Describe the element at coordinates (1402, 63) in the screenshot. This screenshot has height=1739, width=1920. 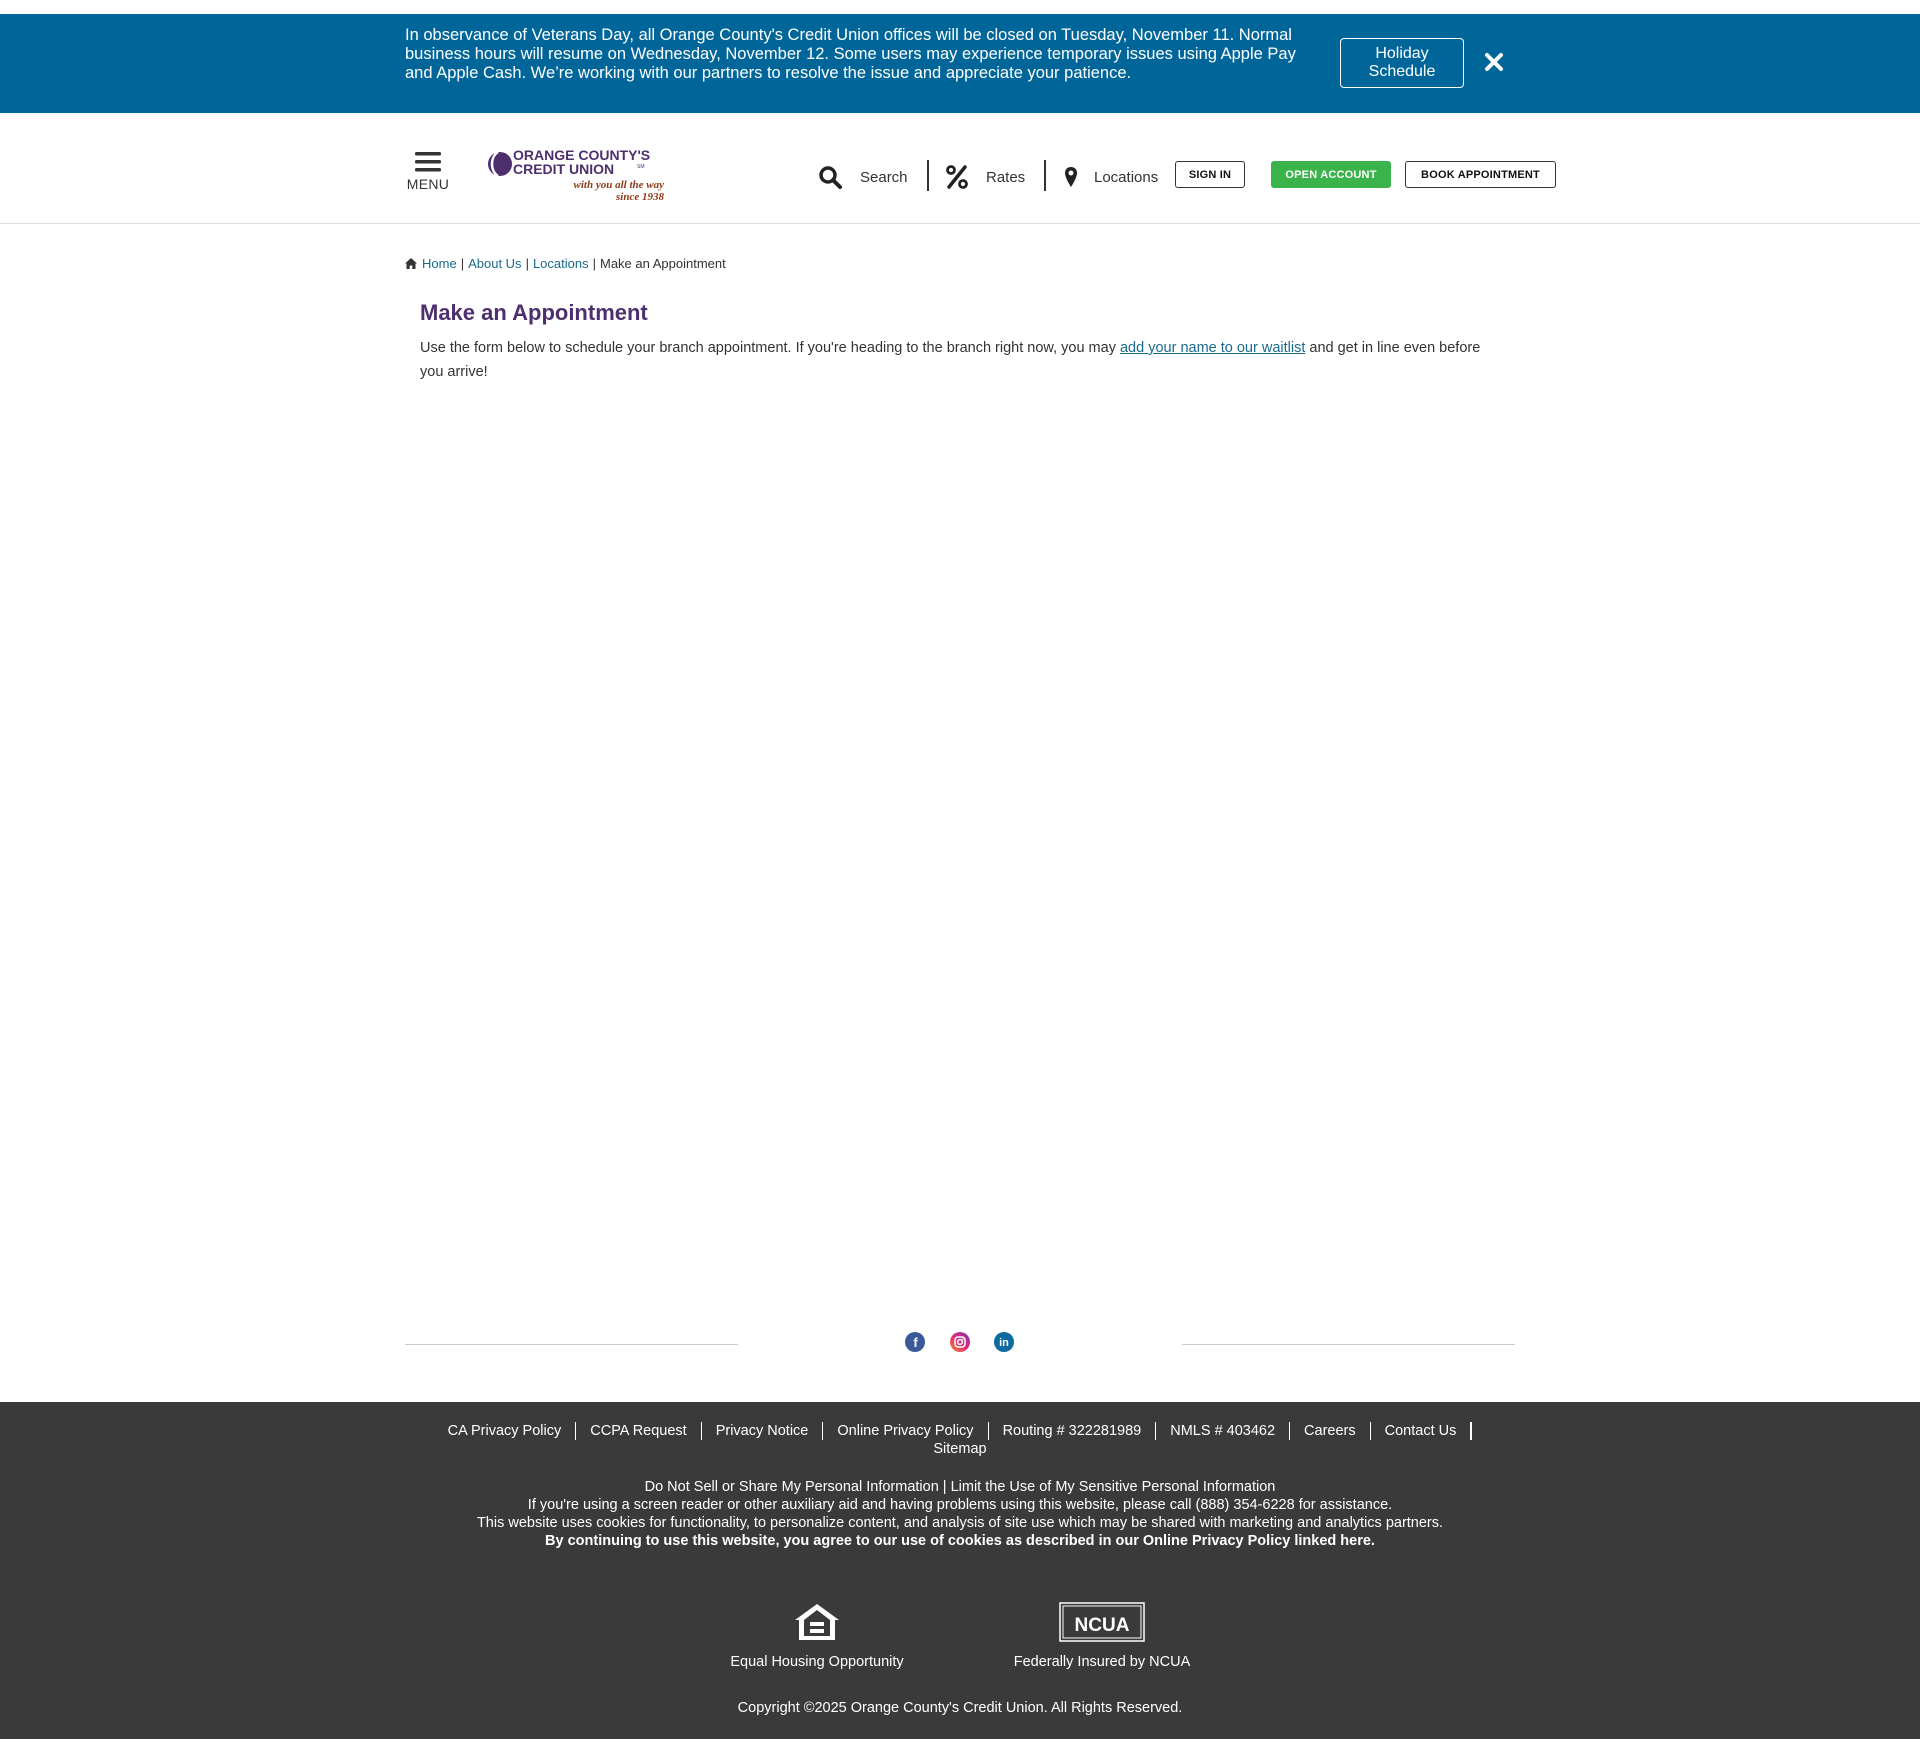
I see `holiday-schedule-button: Holiday Schedule` at that location.